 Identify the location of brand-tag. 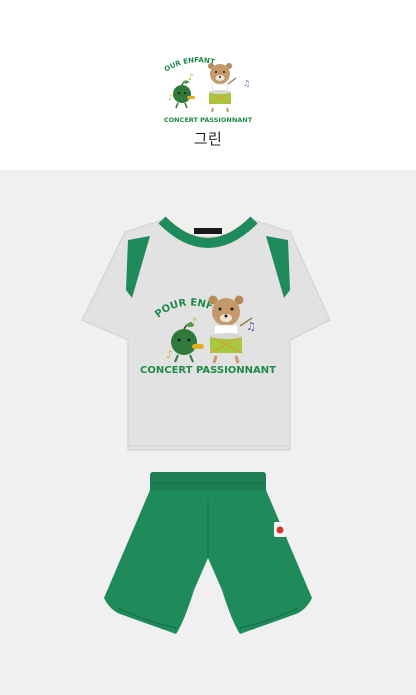
(208, 231).